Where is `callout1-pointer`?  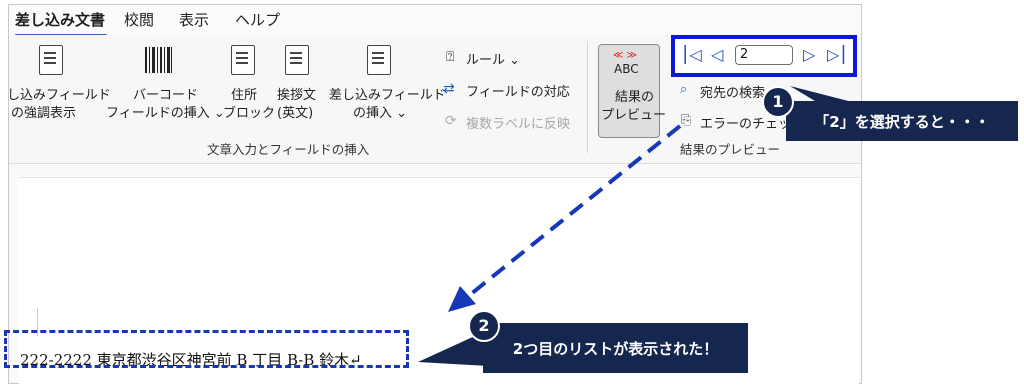 callout1-pointer is located at coordinates (825, 95).